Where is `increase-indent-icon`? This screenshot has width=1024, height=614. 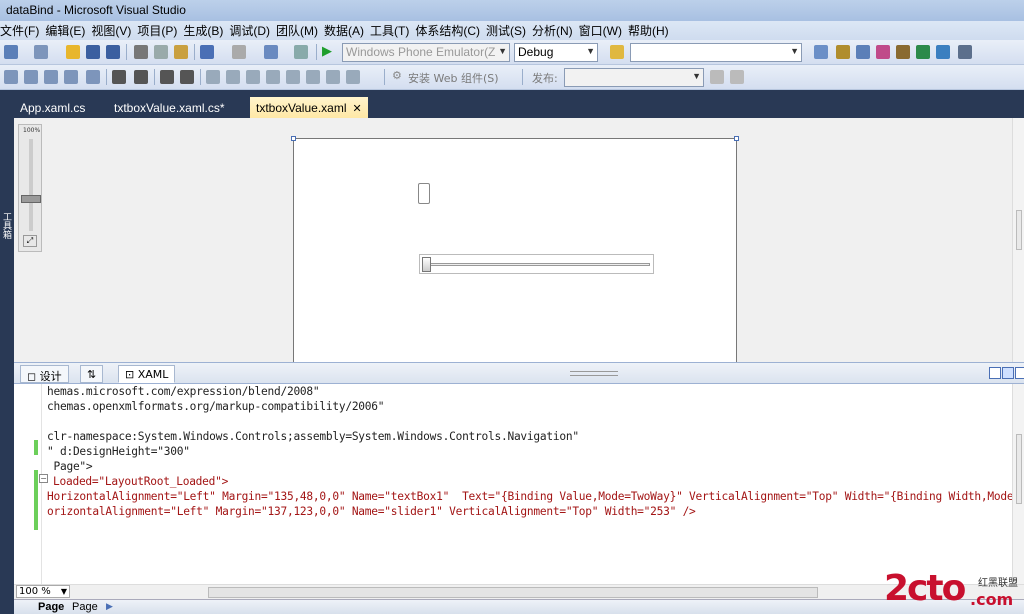 increase-indent-icon is located at coordinates (141, 77).